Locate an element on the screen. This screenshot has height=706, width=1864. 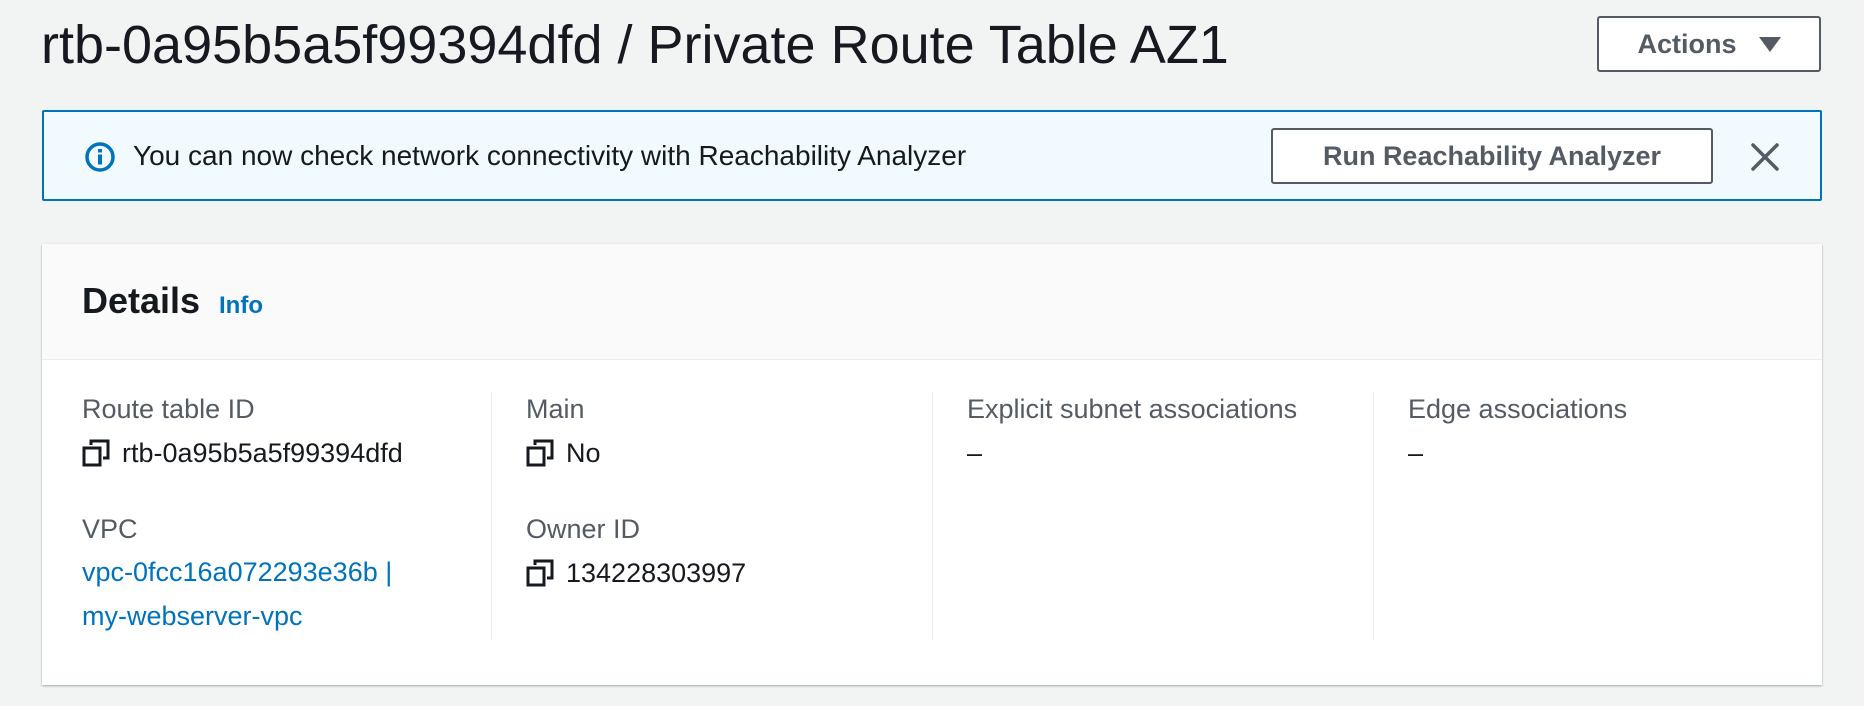
edge-associations-value: – is located at coordinates (1416, 453).